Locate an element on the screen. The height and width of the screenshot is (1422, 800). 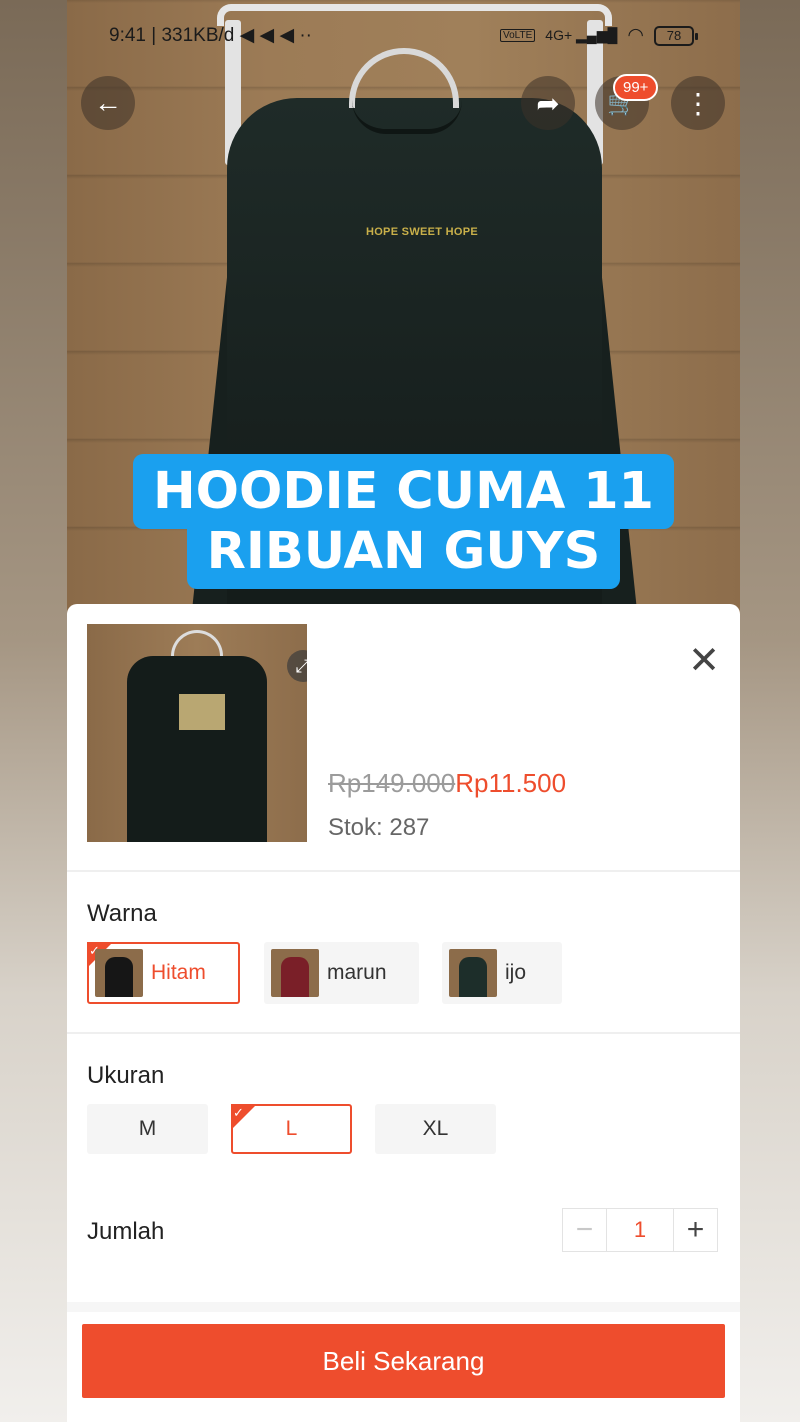
stock-count: Stok: 287 is located at coordinates (379, 827).